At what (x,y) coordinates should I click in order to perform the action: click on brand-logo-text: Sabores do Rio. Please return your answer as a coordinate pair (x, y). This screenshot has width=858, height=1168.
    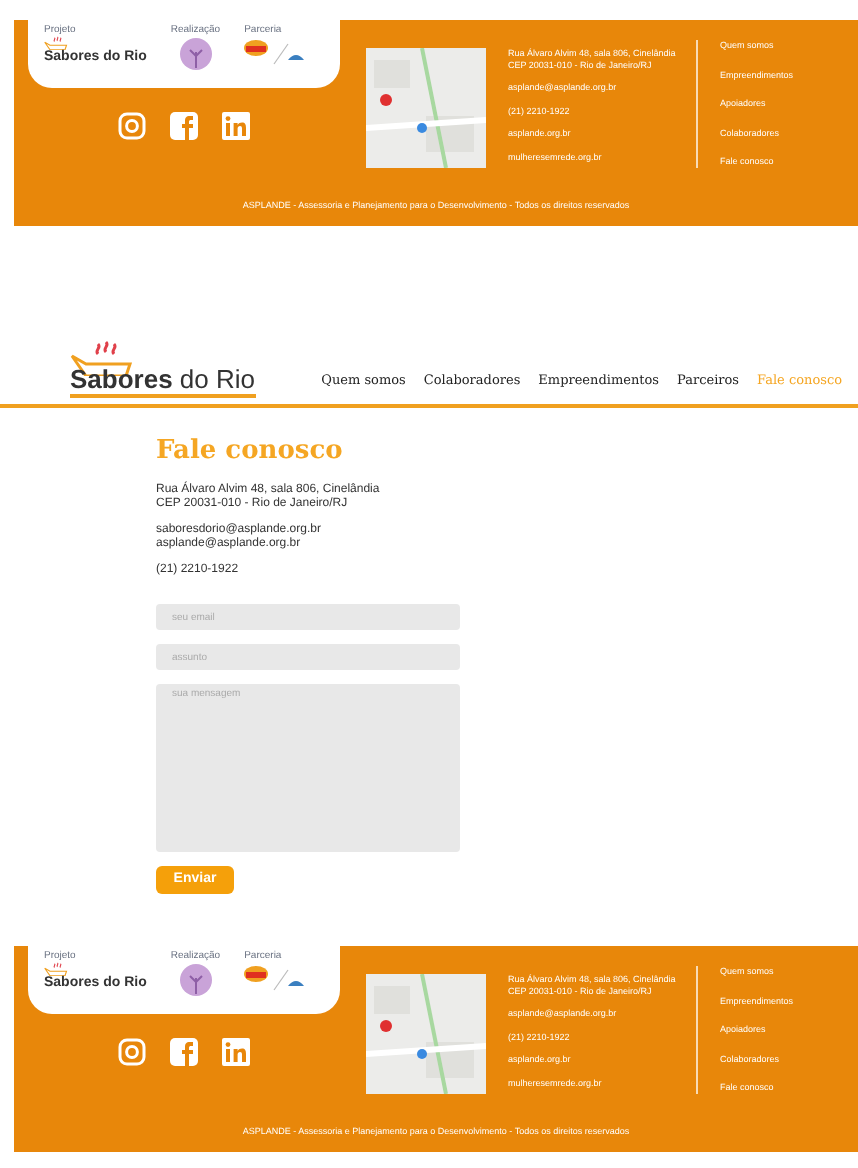
    Looking at the image, I should click on (163, 379).